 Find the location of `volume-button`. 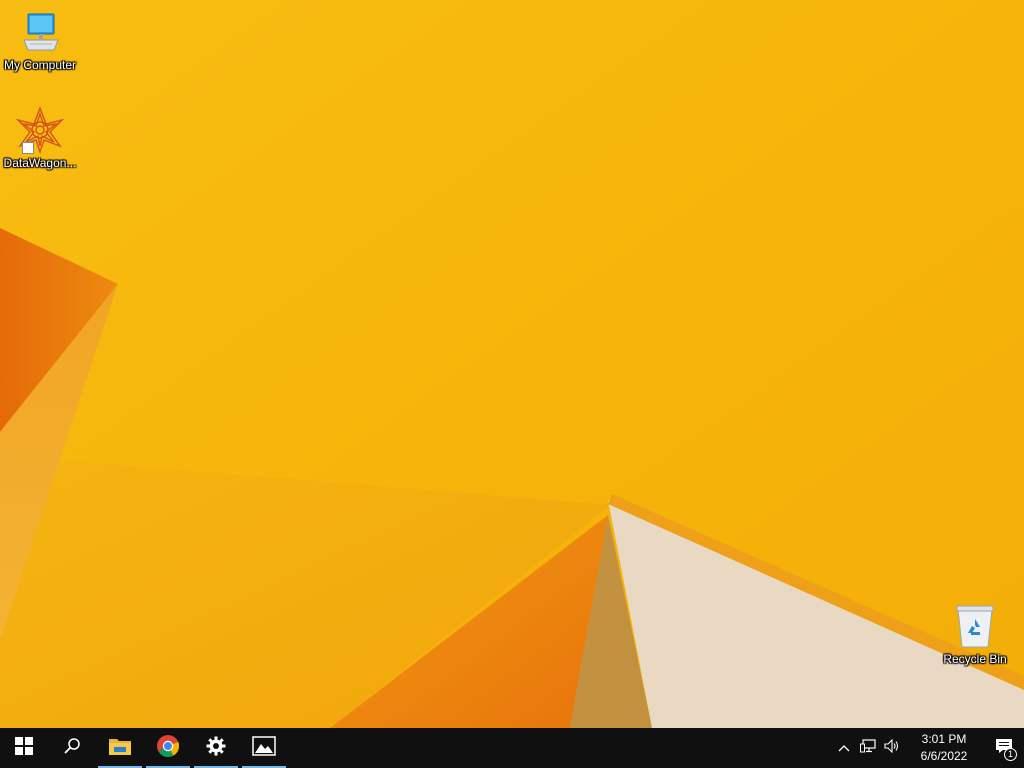

volume-button is located at coordinates (892, 748).